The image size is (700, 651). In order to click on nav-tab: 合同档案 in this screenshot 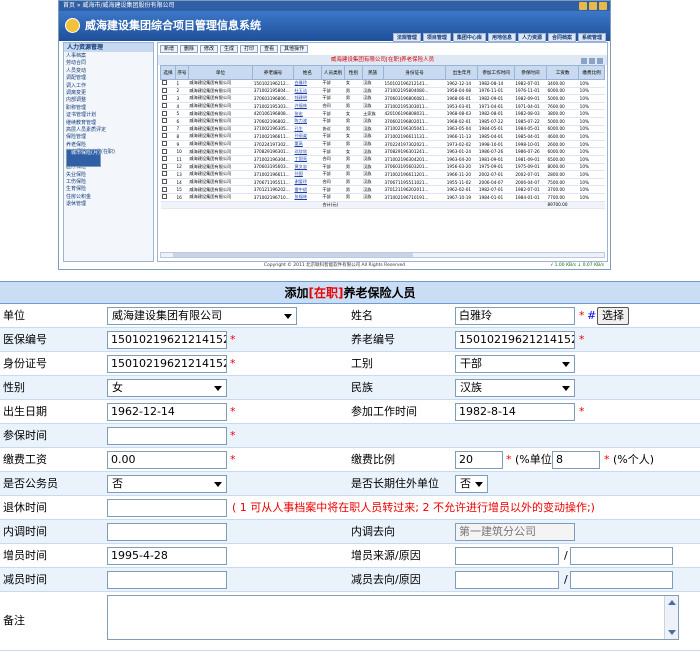, I will do `click(561, 37)`.